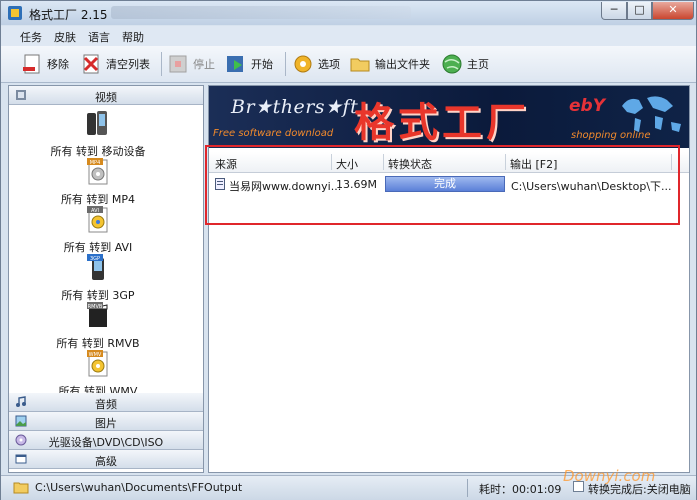 The image size is (697, 500). I want to click on video-item-wmv: WMV 所有 转到 WMV, so click(98, 371).